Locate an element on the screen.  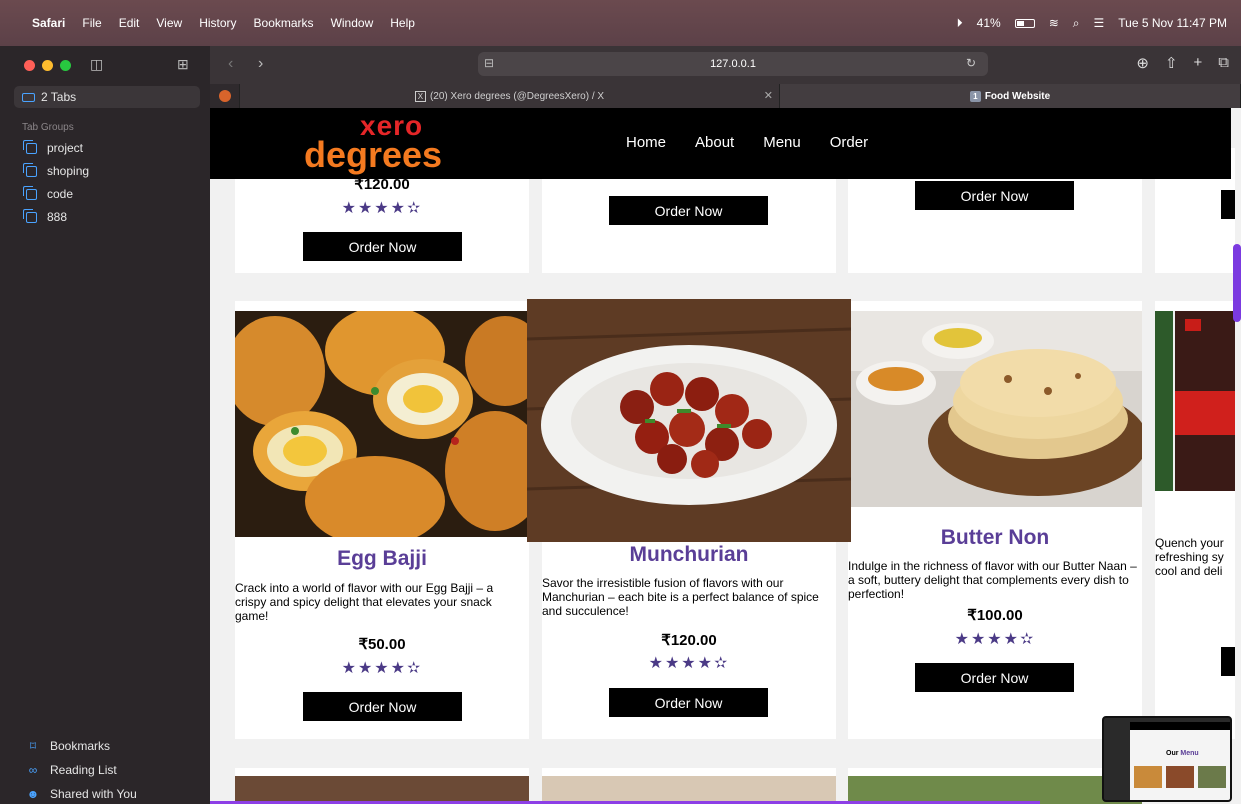
play-icon: ⏵ is located at coordinates (960, 23).